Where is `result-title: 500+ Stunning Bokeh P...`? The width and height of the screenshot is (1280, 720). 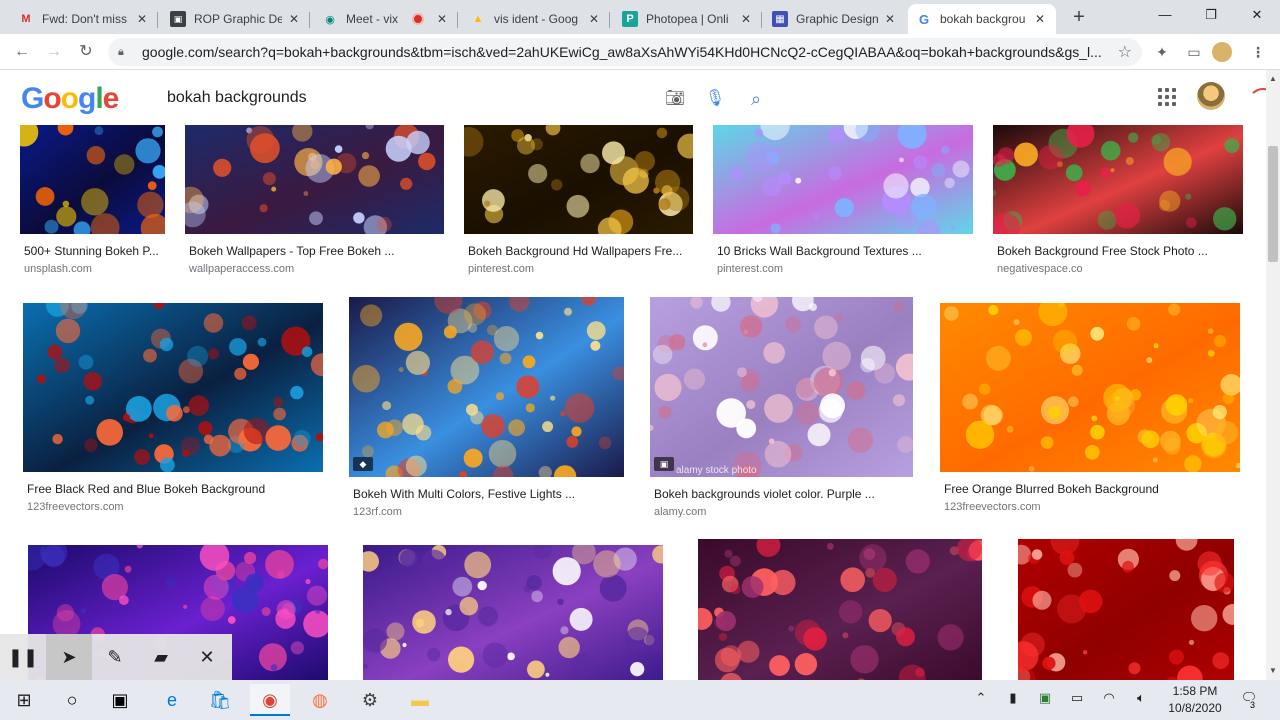
result-title: 500+ Stunning Bokeh P... is located at coordinates (101, 251).